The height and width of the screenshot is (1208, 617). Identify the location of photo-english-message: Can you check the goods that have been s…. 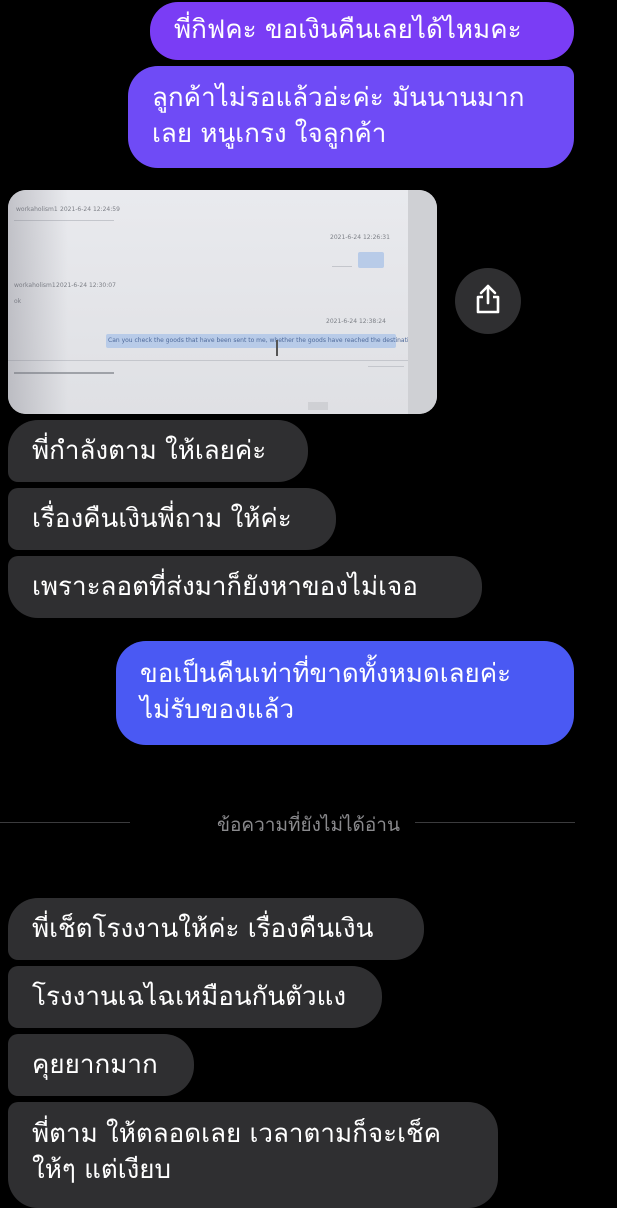
(264, 340).